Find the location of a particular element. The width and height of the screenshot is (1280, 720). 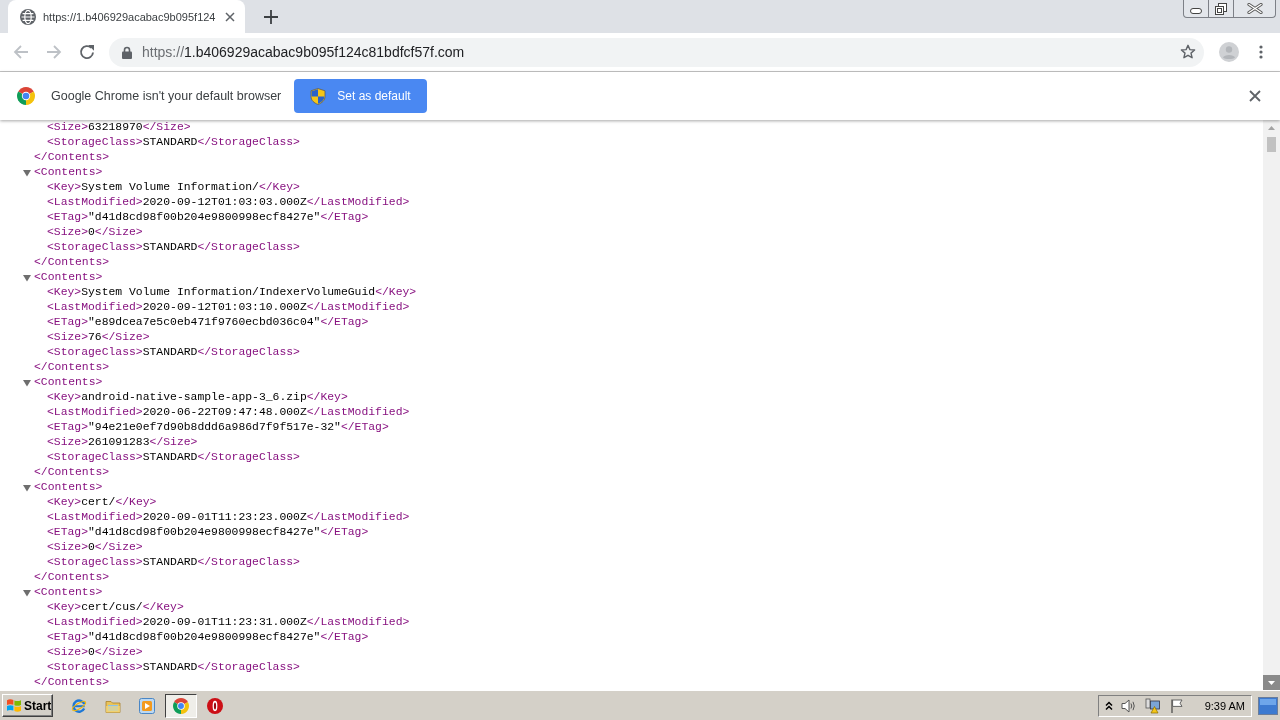

star-icon is located at coordinates (1188, 52).